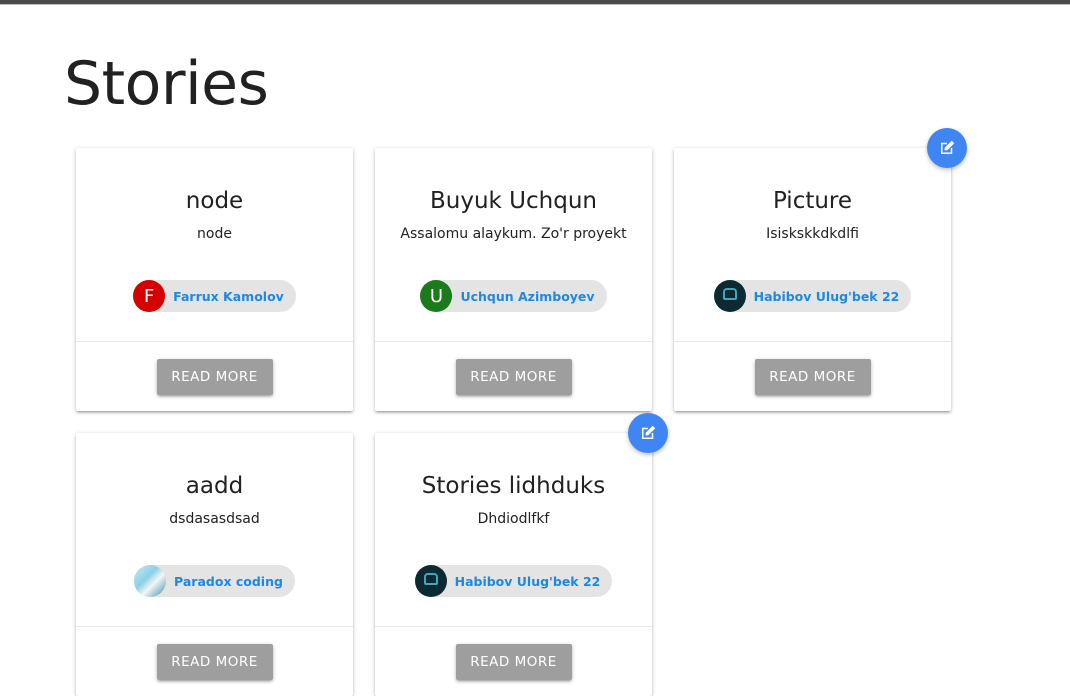 The height and width of the screenshot is (696, 1070). What do you see at coordinates (812, 201) in the screenshot?
I see `story-title: Picture` at bounding box center [812, 201].